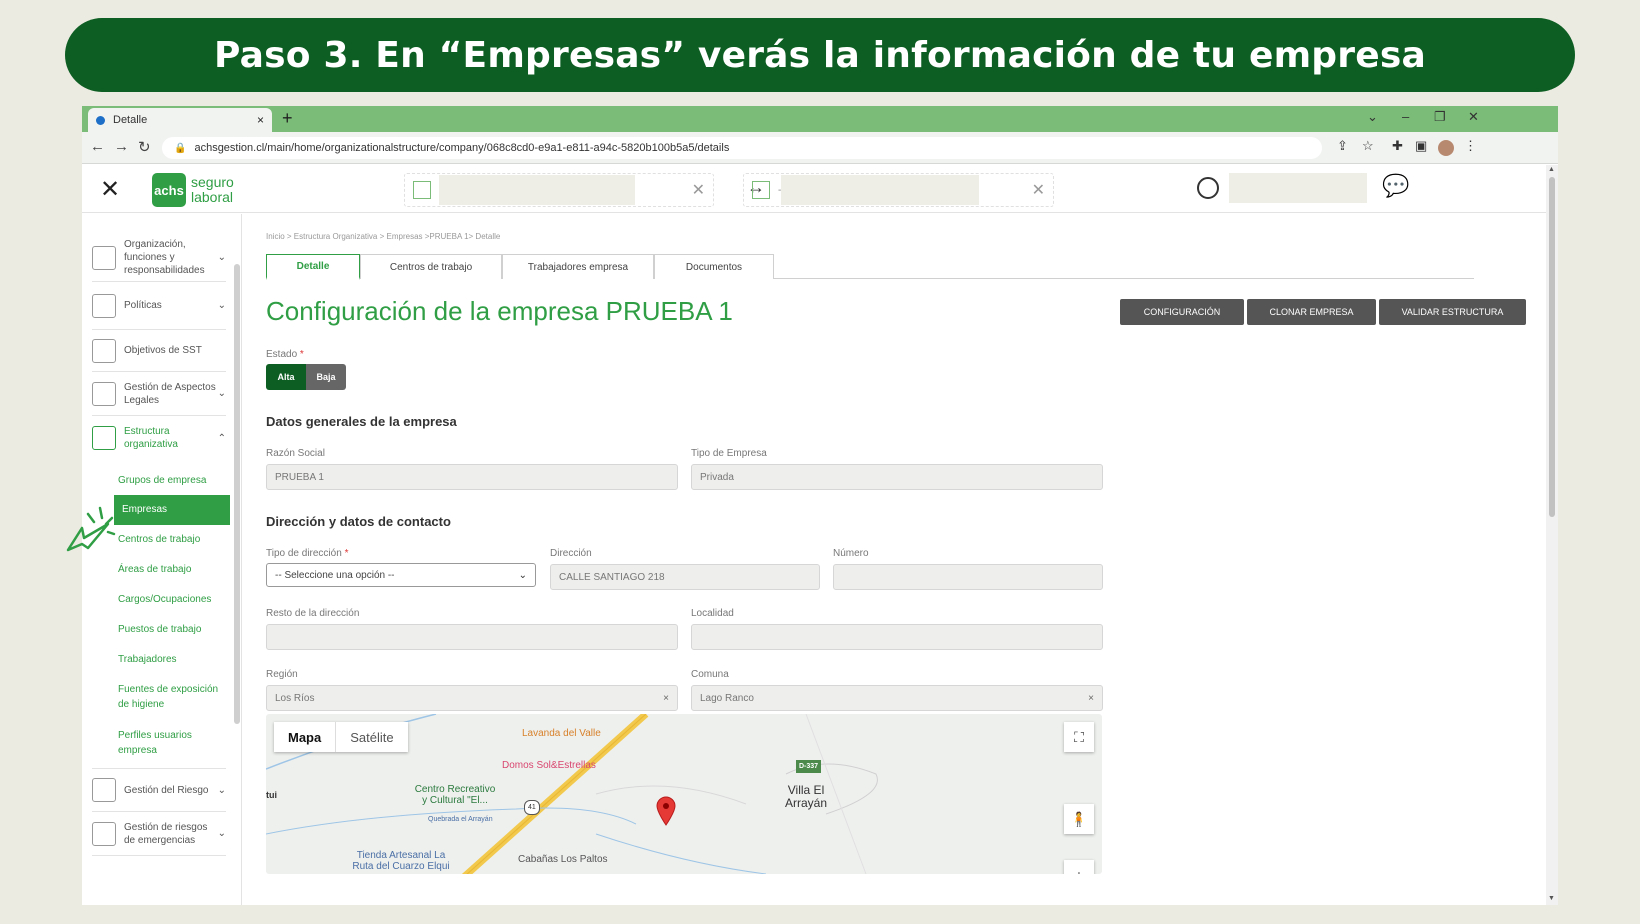  I want to click on tipo-empresa-field: Privada, so click(897, 477).